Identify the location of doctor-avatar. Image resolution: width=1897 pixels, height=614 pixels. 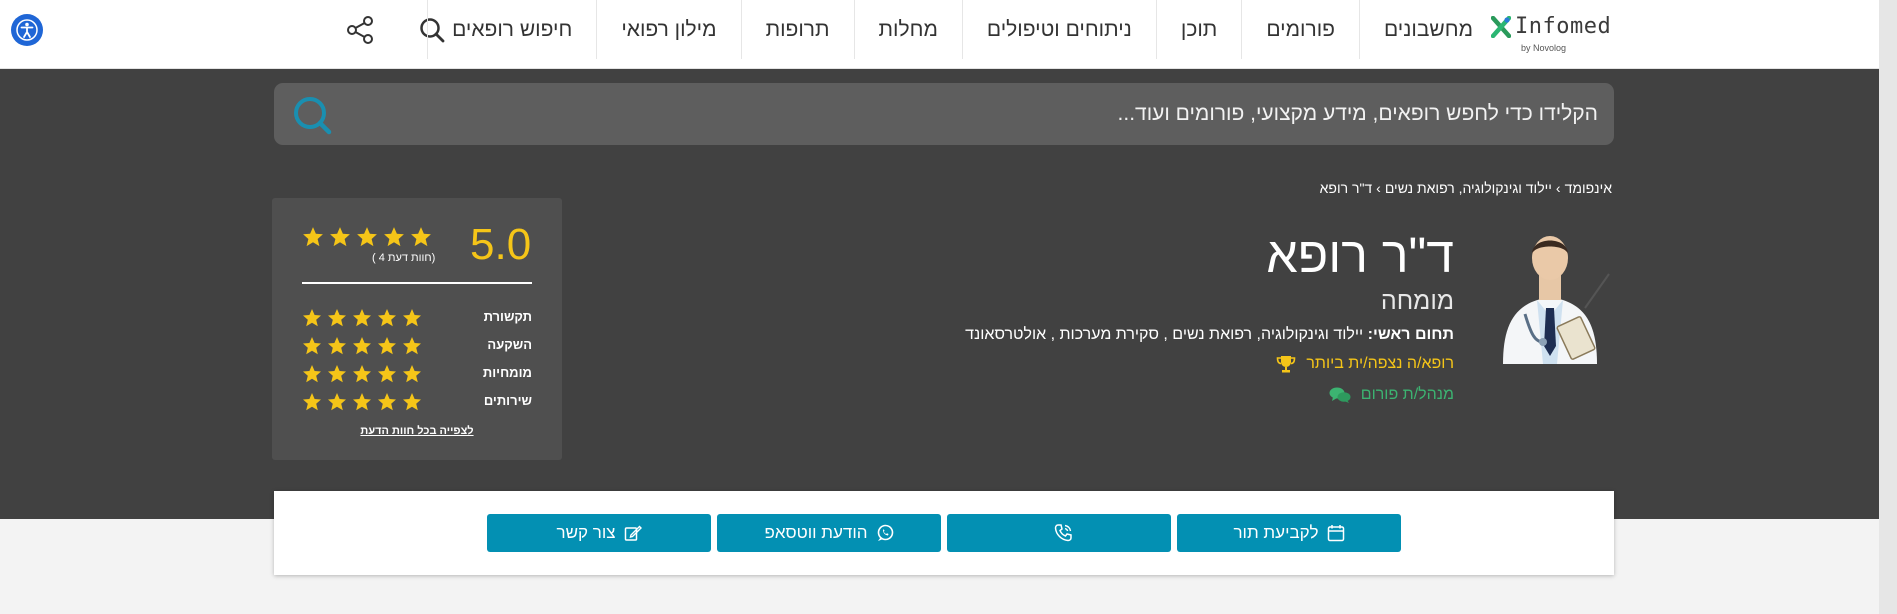
(1556, 300).